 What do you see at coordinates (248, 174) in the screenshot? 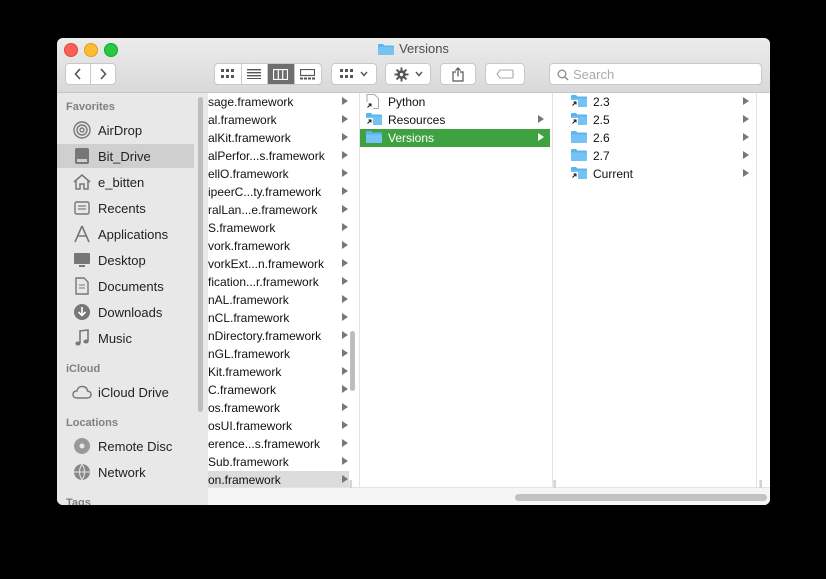
I see `row-label: ellO.framework` at bounding box center [248, 174].